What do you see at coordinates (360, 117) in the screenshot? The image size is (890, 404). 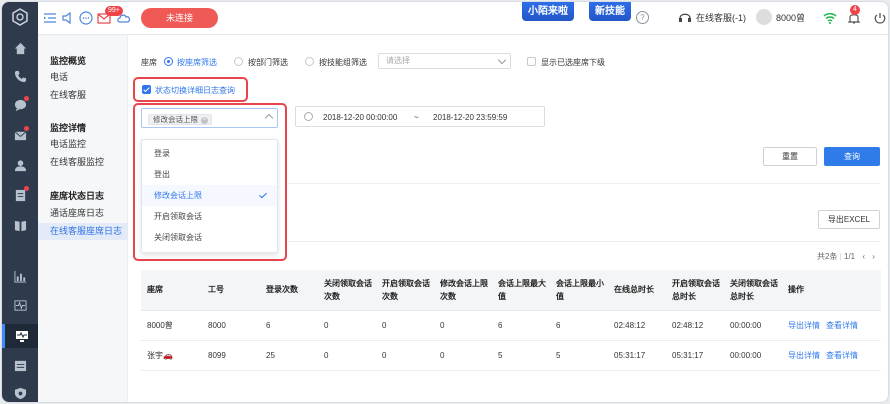 I see `date-start: 2018-12-20 00:00:00` at bounding box center [360, 117].